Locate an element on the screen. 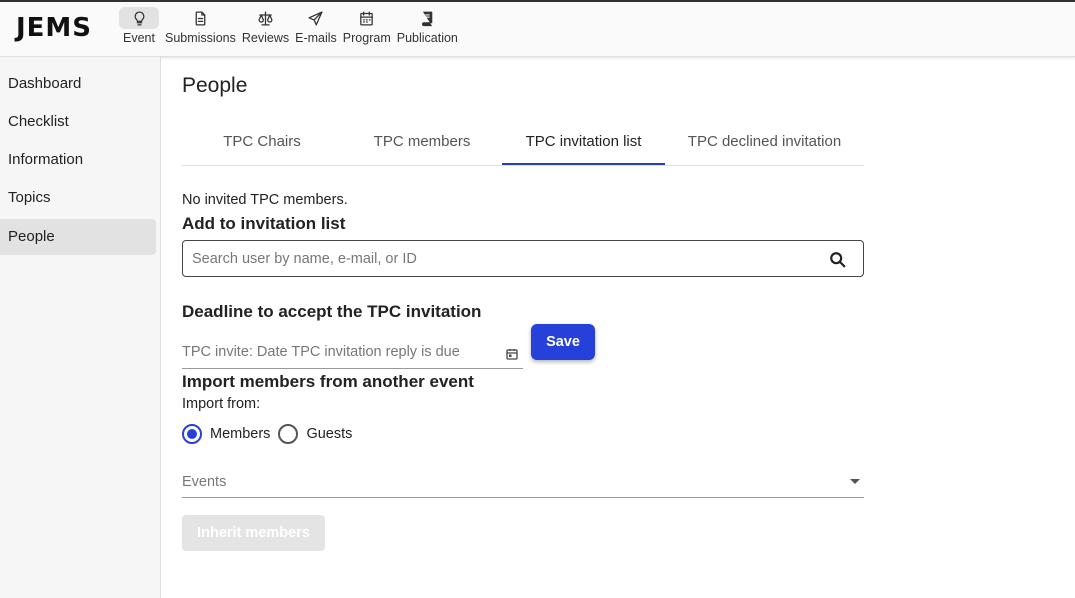  lightbulb-icon is located at coordinates (139, 18).